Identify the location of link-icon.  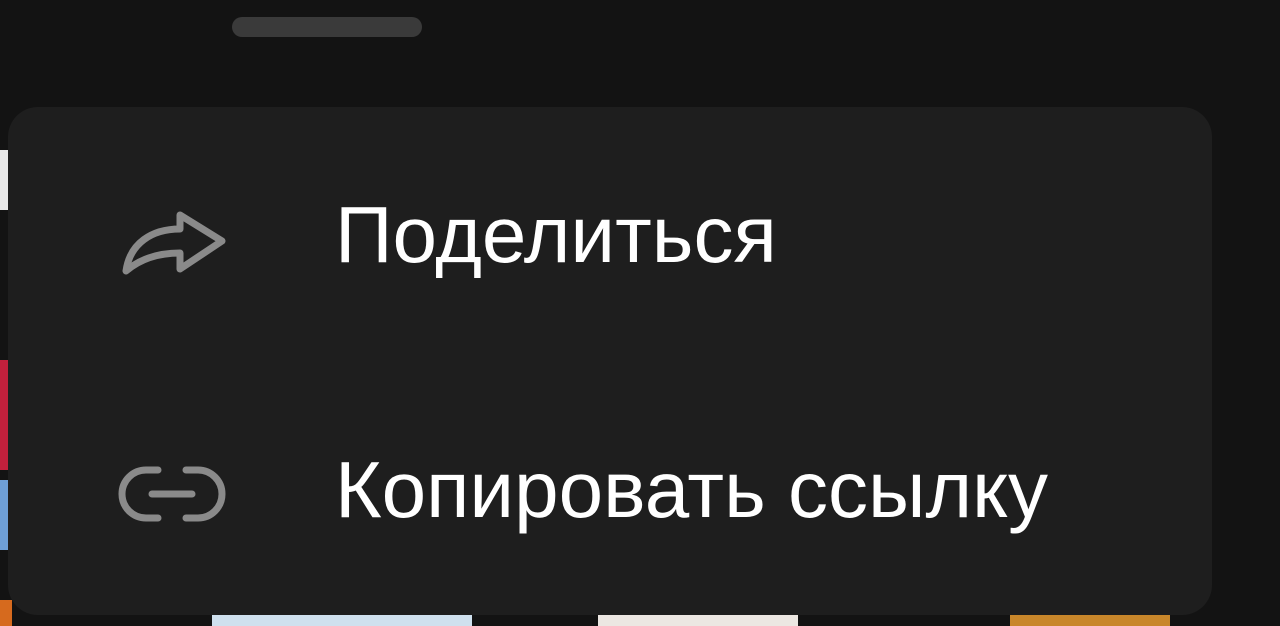
(172, 494).